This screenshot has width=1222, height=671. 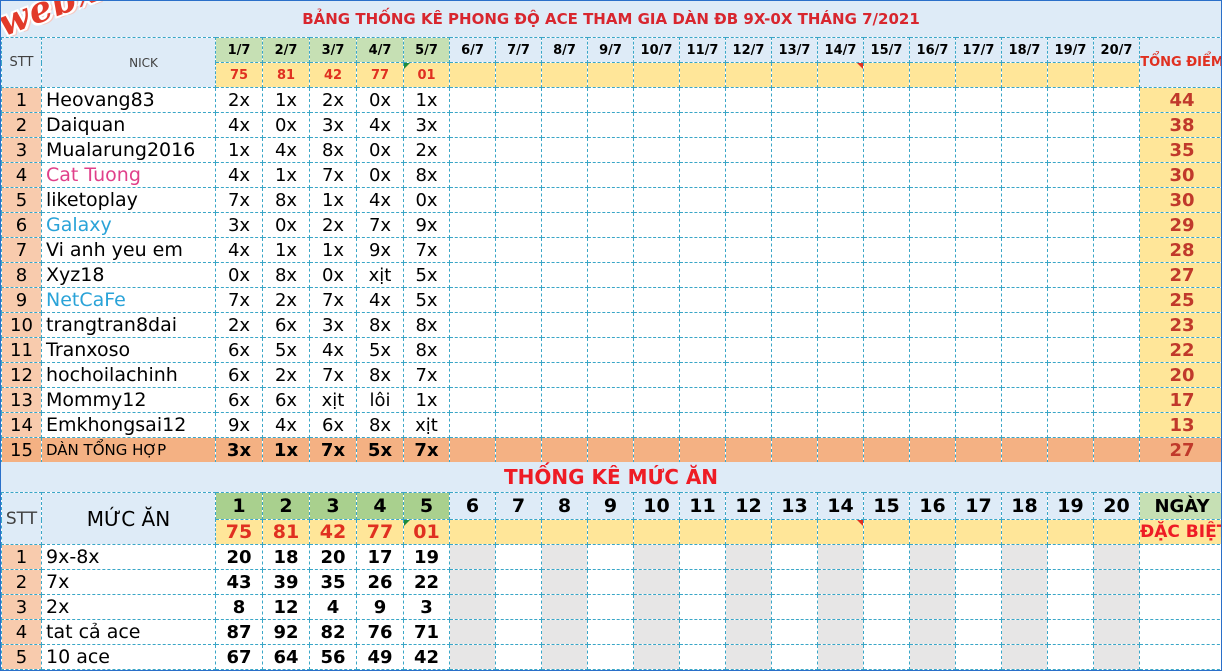 What do you see at coordinates (1180, 300) in the screenshot?
I see `row-total: 25` at bounding box center [1180, 300].